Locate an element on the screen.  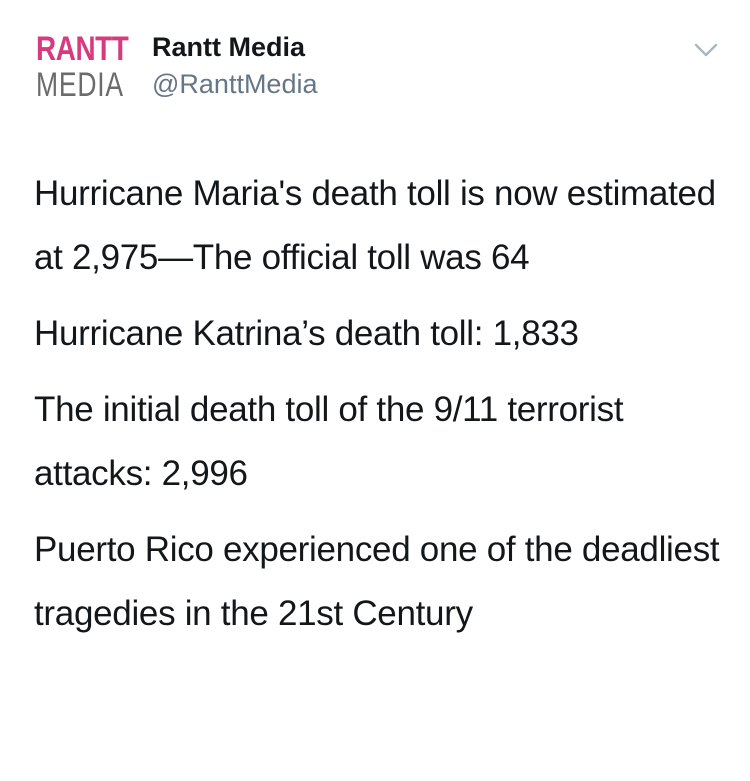
avatar: RANTT MEDIA is located at coordinates (84, 68).